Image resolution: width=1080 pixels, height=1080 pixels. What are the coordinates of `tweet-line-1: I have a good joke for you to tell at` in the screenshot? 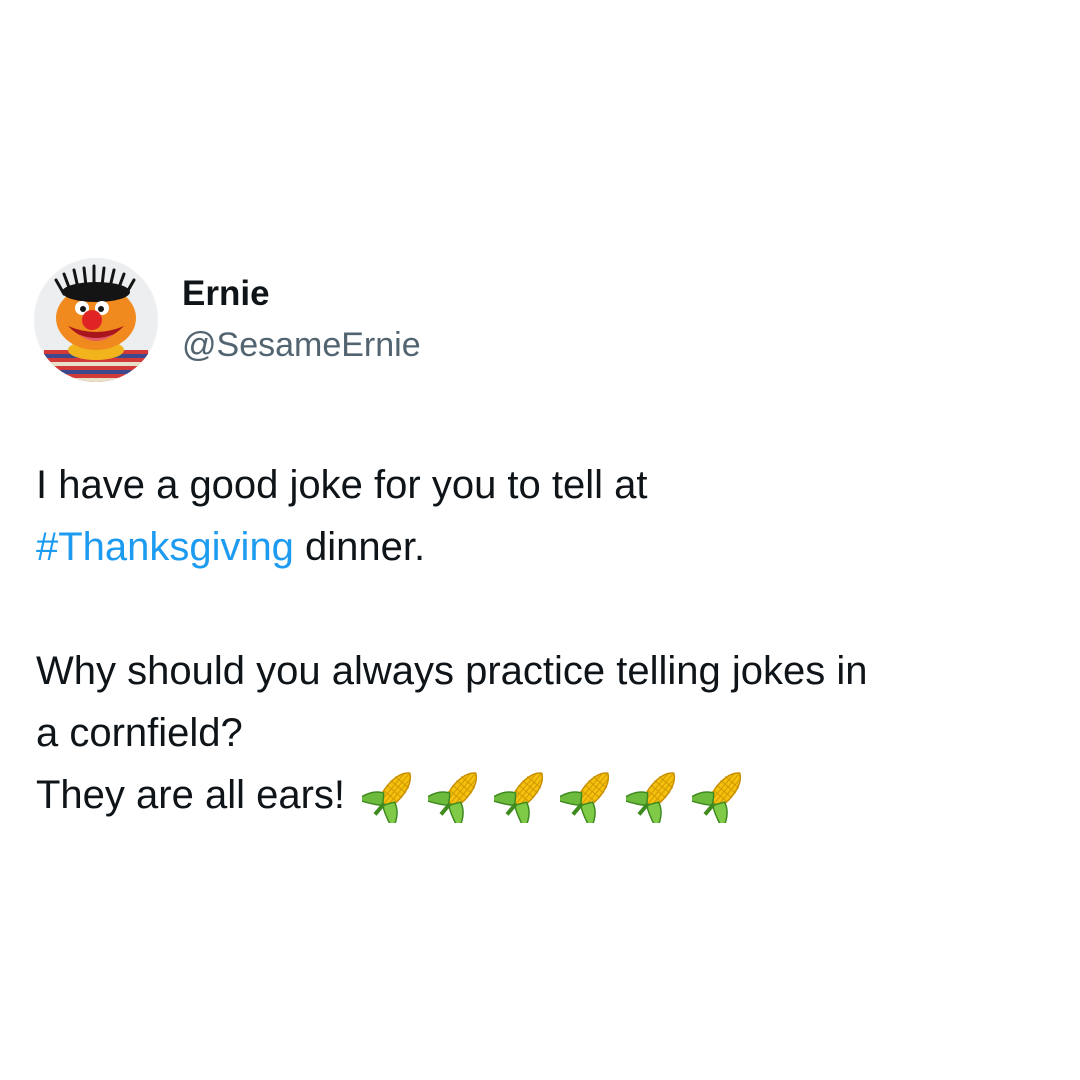 It's located at (342, 485).